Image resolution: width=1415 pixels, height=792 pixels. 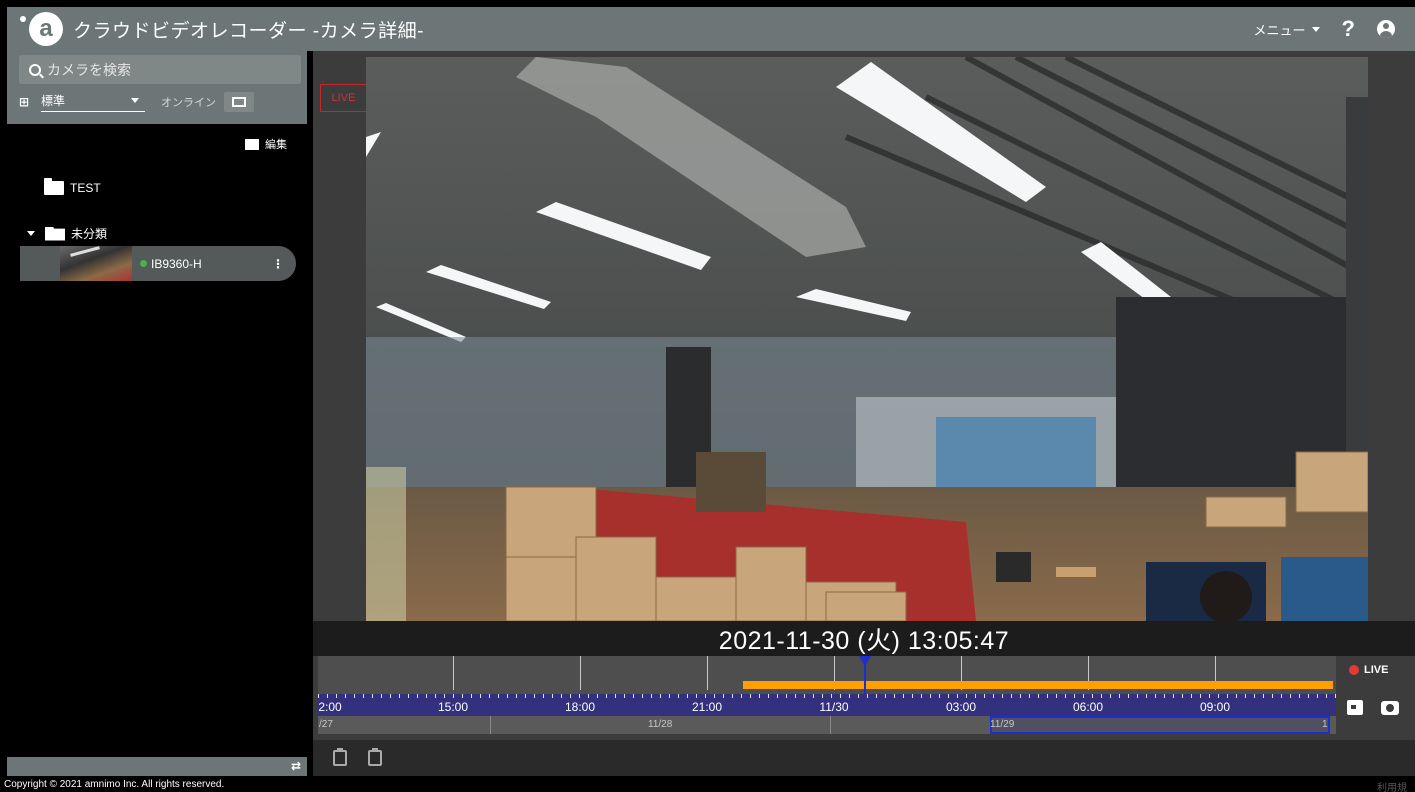 What do you see at coordinates (176, 263) in the screenshot?
I see `camera-name: IB9360-H` at bounding box center [176, 263].